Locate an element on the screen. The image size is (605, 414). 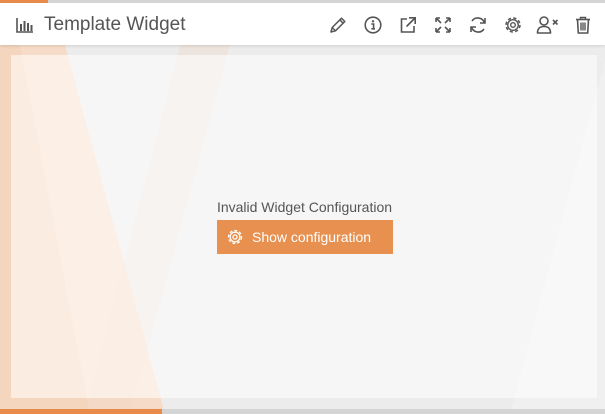
refresh-icon is located at coordinates (478, 25).